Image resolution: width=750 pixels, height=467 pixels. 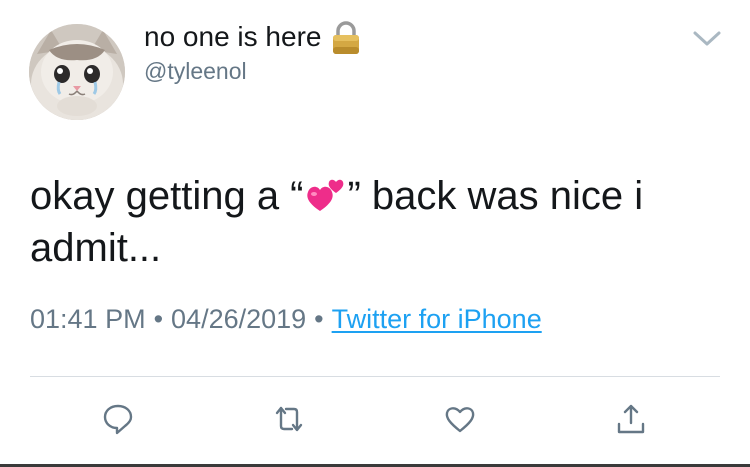 I want to click on user-handle: @tyleenol, so click(x=195, y=71).